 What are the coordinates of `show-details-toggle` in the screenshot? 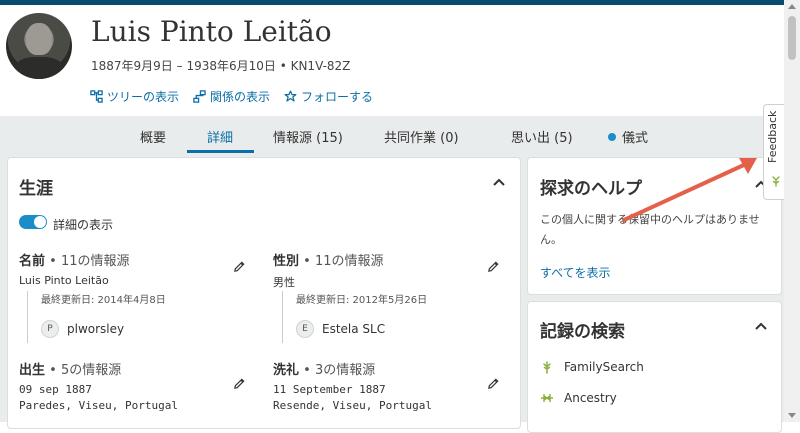 It's located at (33, 222).